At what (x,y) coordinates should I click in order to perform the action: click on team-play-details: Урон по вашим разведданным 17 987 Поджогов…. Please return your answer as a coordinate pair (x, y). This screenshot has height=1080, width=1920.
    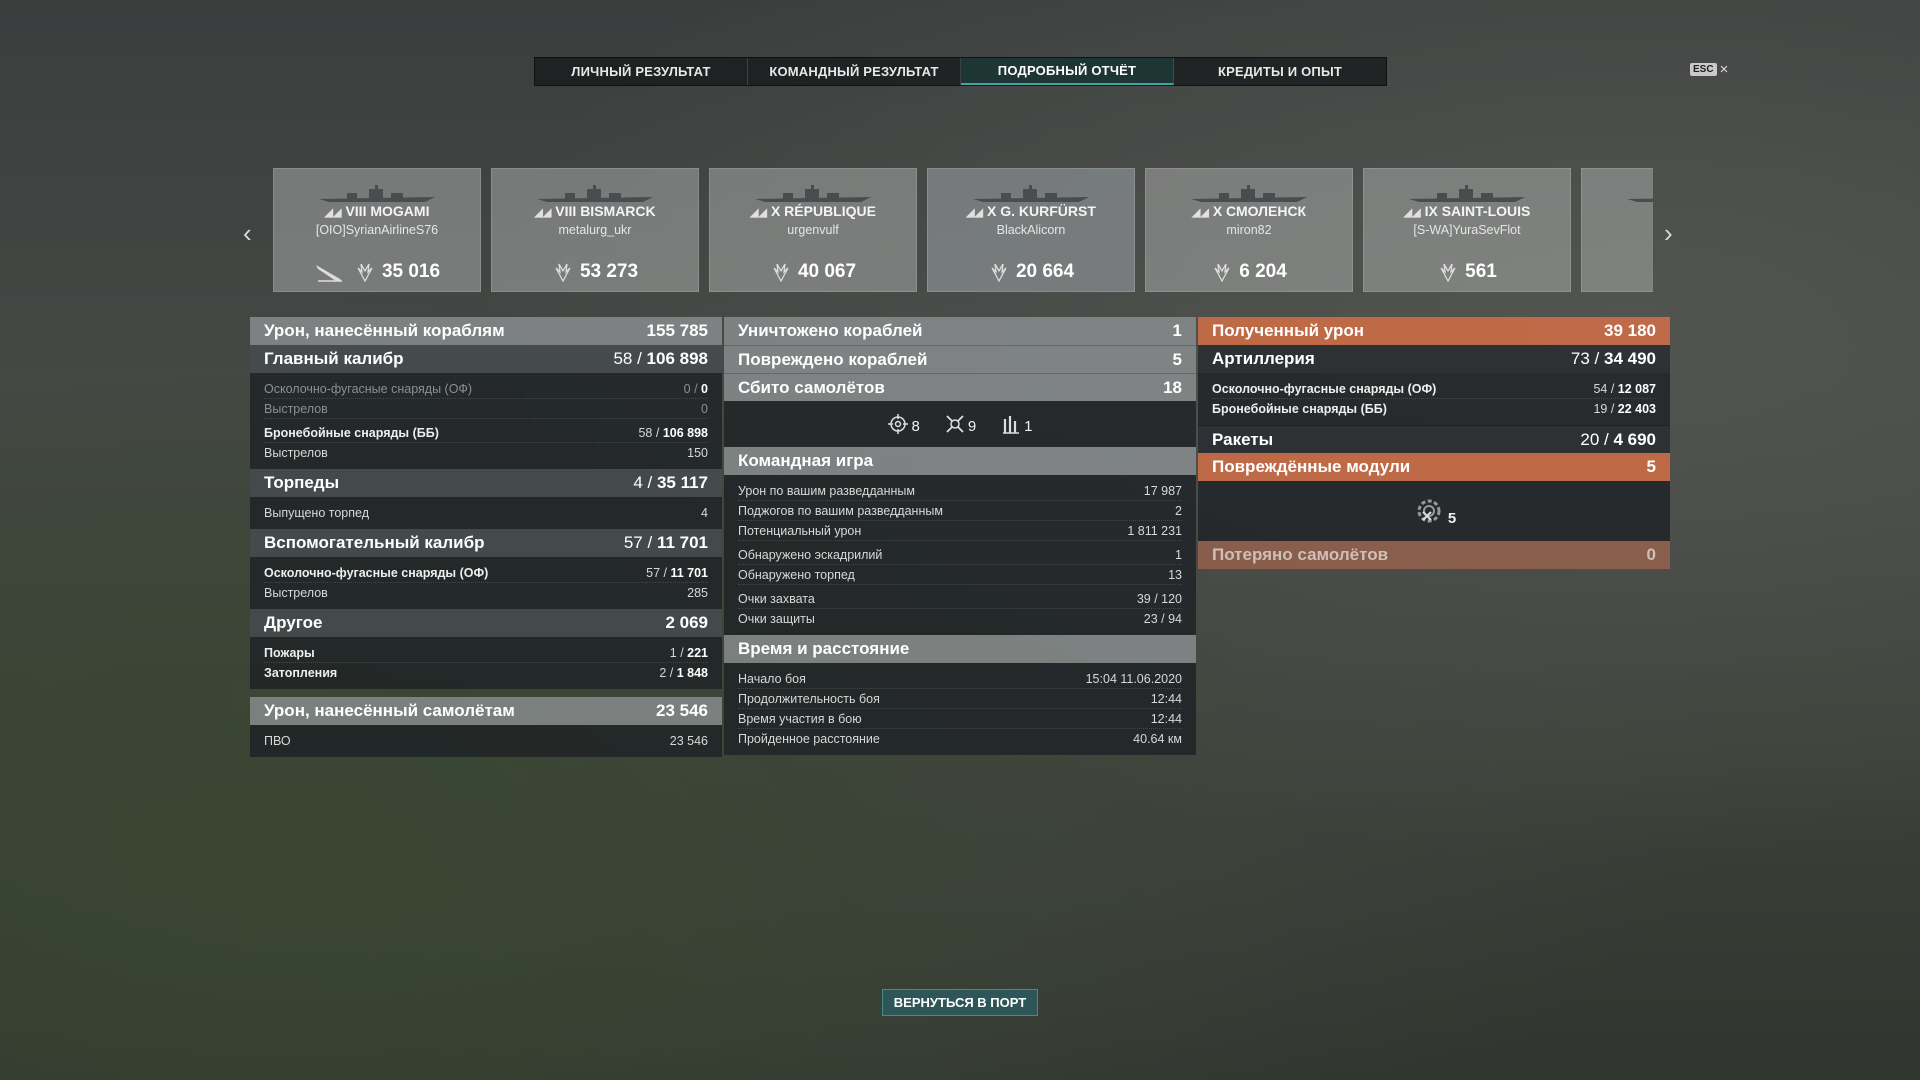
    Looking at the image, I should click on (960, 555).